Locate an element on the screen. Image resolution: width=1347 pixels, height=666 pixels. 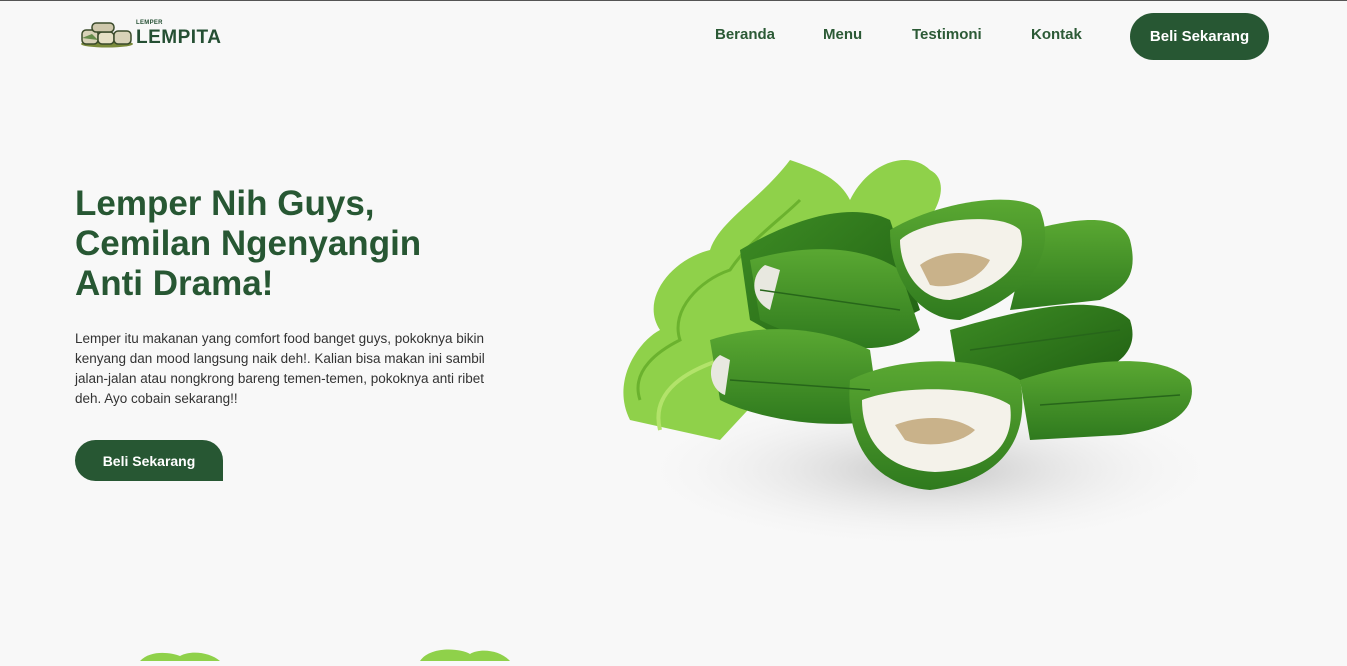
lettuce-decoration is located at coordinates (340, 650).